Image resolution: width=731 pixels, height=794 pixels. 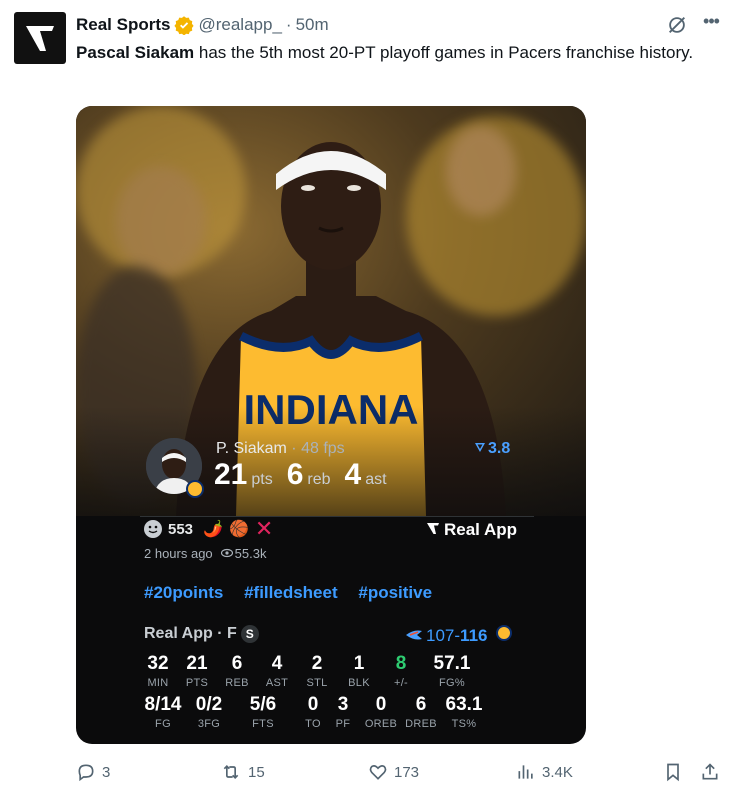 I want to click on stat-ast-value: 4, so click(x=353, y=474).